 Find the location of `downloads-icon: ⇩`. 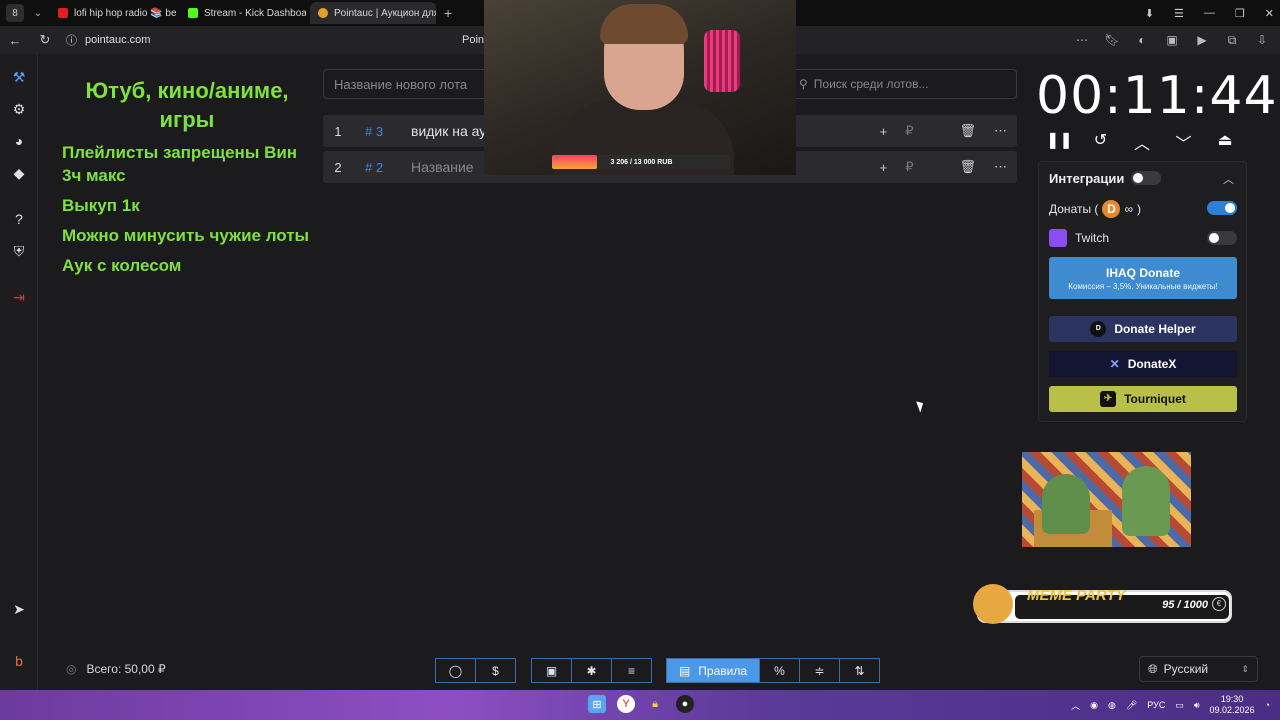

downloads-icon: ⇩ is located at coordinates (1262, 40).